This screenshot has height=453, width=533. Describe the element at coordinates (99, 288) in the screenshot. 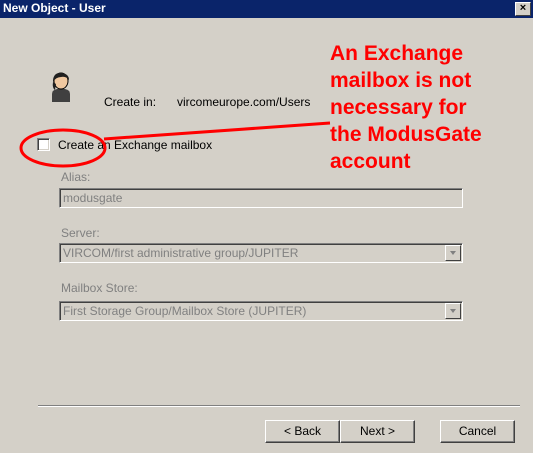

I see `mailbox-store-label: Mailbox Store:` at that location.